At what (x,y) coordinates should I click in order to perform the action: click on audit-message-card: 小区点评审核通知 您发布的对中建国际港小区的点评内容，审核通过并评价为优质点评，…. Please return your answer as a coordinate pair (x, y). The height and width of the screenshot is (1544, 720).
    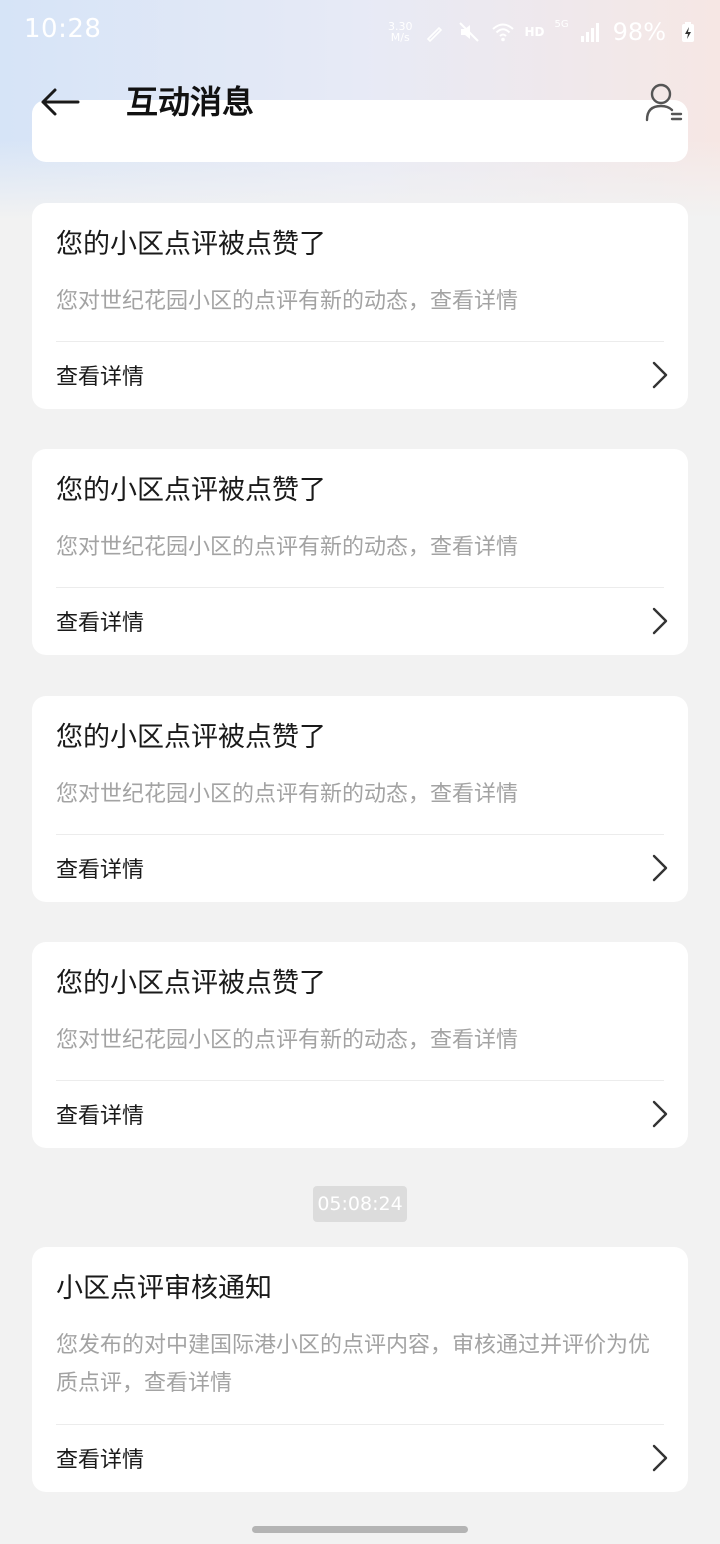
    Looking at the image, I should click on (360, 1369).